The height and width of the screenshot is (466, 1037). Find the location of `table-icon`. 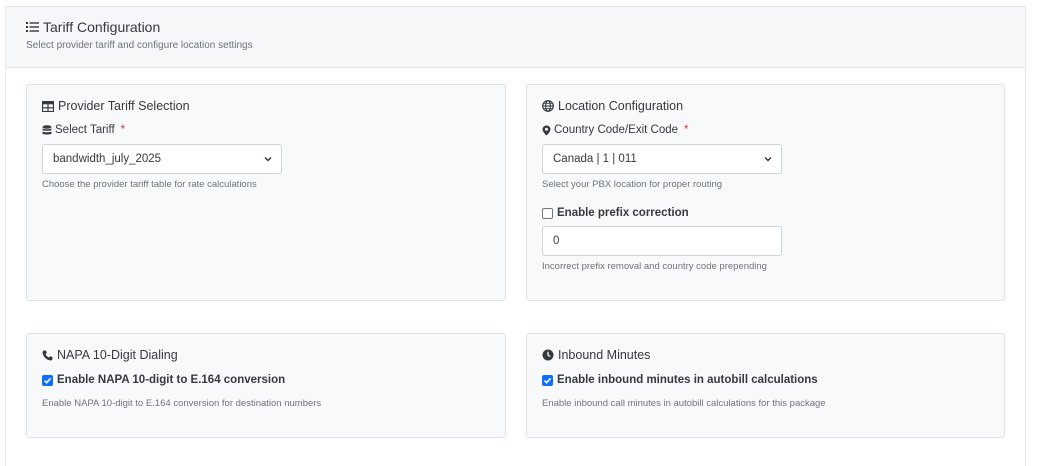

table-icon is located at coordinates (48, 106).